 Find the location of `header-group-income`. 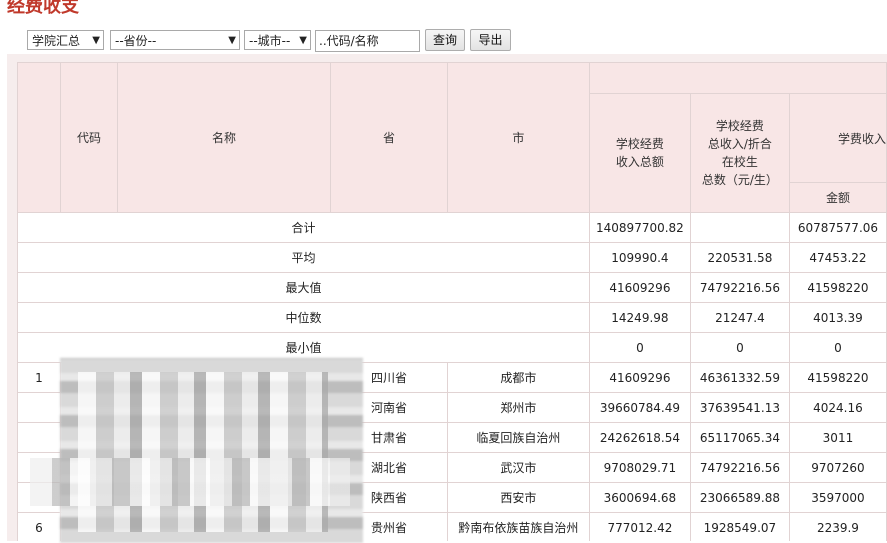

header-group-income is located at coordinates (737, 78).